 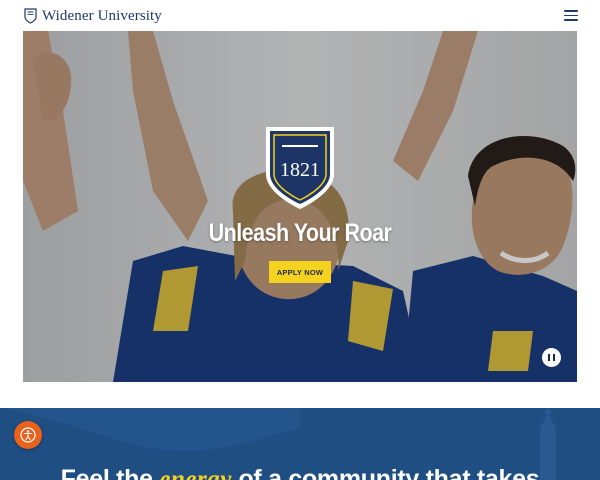 I want to click on hamburger-menu-icon, so click(x=571, y=15).